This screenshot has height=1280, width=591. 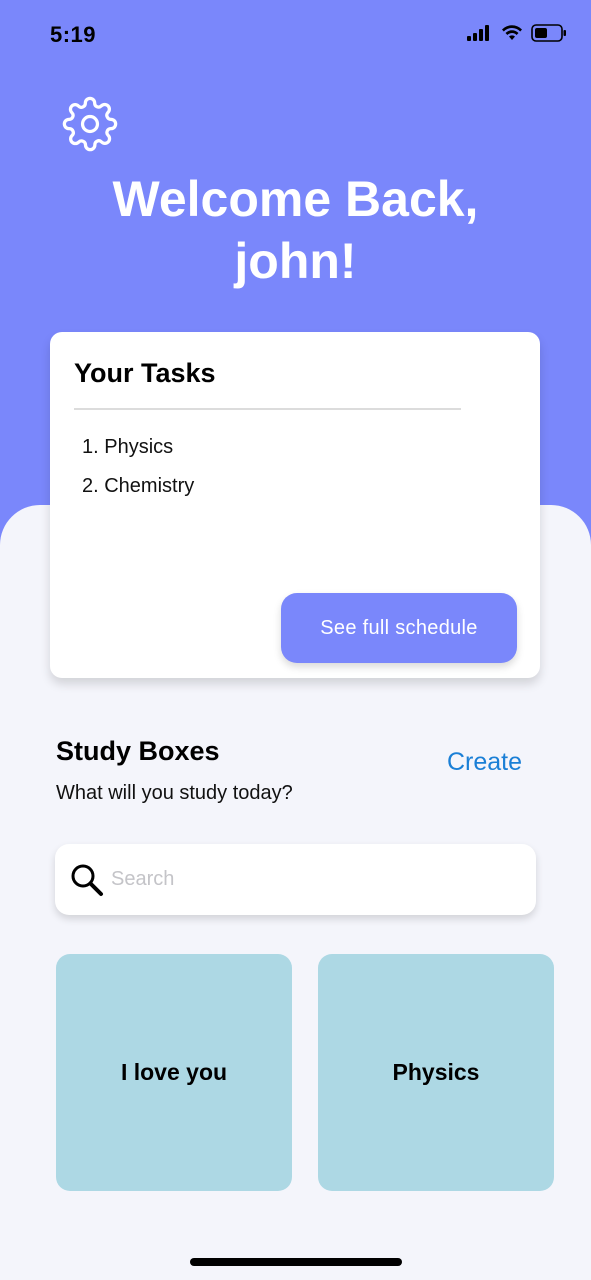 I want to click on create-button: Create, so click(x=484, y=762).